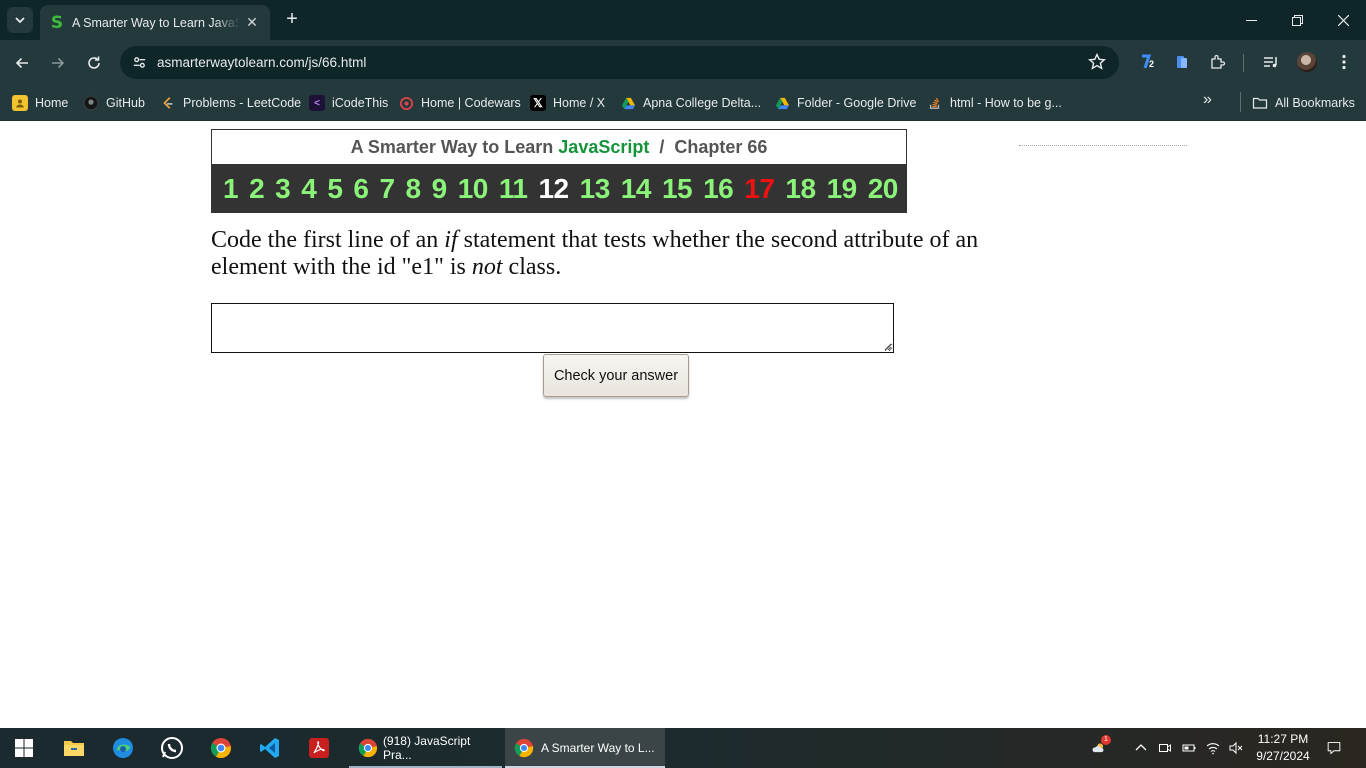 The image size is (1366, 768). Describe the element at coordinates (883, 189) in the screenshot. I see `exercise-link-20: 20` at that location.